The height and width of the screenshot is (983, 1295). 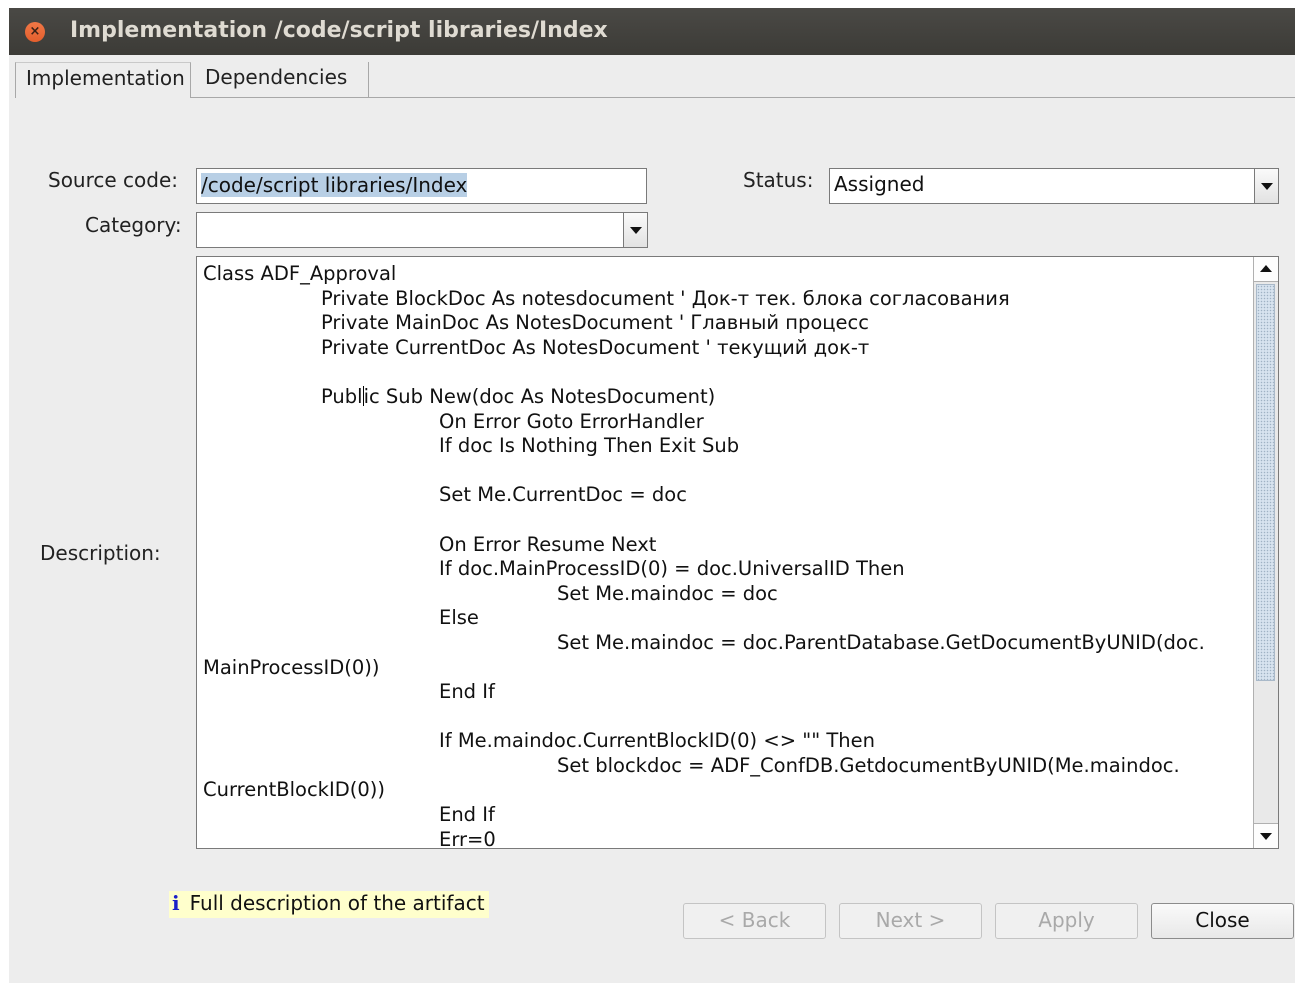 I want to click on text-caret, so click(x=363, y=395).